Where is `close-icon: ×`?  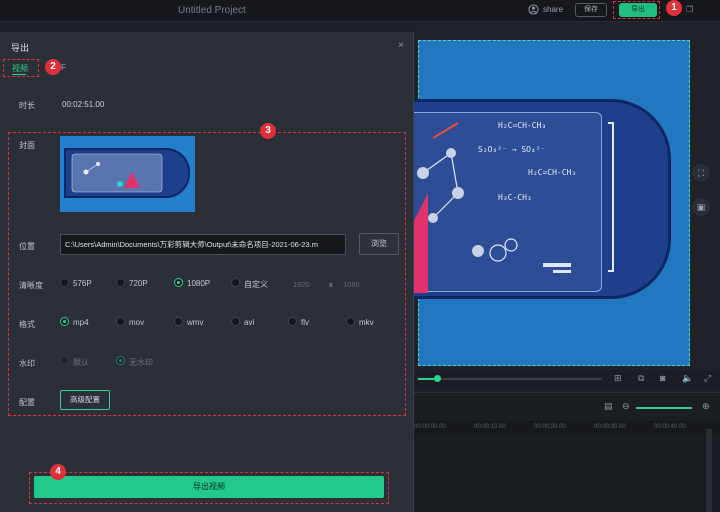 close-icon: × is located at coordinates (401, 45).